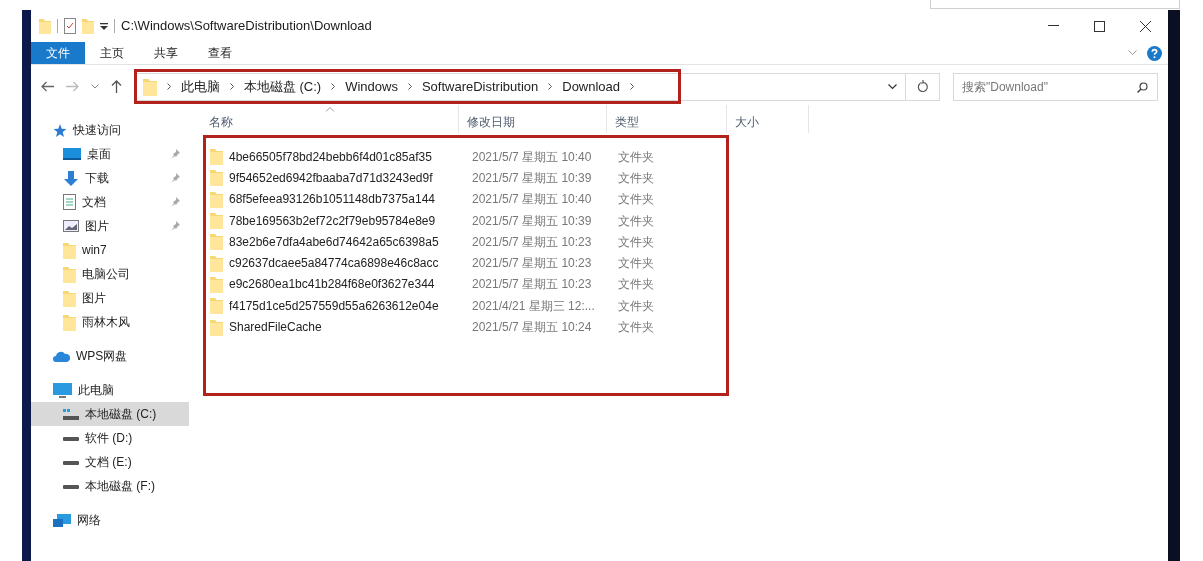 The image size is (1203, 561). I want to click on file-name: 83e2b6e7dfa4abe6d74642a65c6398a5, so click(334, 241).